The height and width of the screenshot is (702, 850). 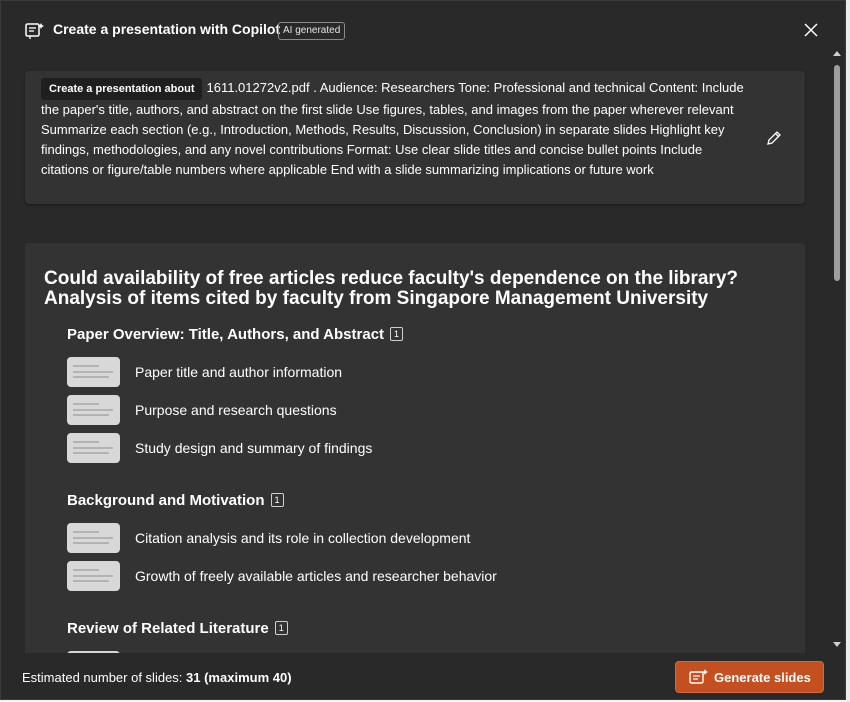 I want to click on scroll-up-icon, so click(x=837, y=53).